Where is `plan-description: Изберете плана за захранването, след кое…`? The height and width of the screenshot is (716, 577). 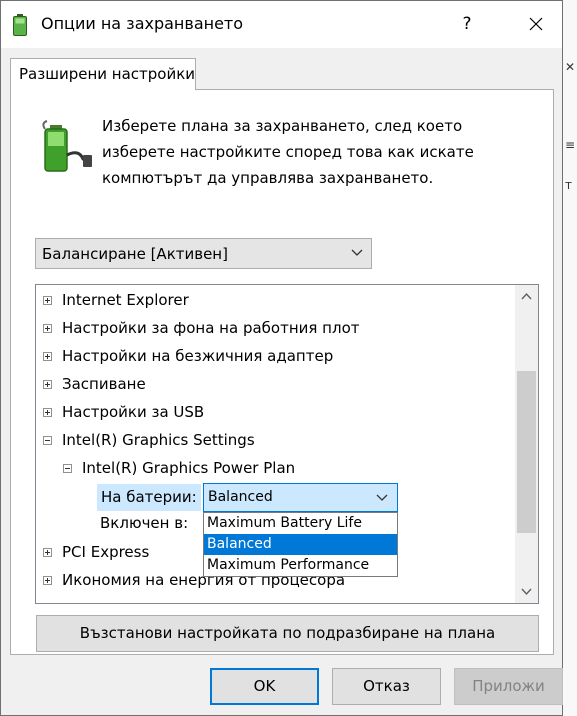
plan-description: Изберете плана за захранването, след кое… is located at coordinates (312, 152).